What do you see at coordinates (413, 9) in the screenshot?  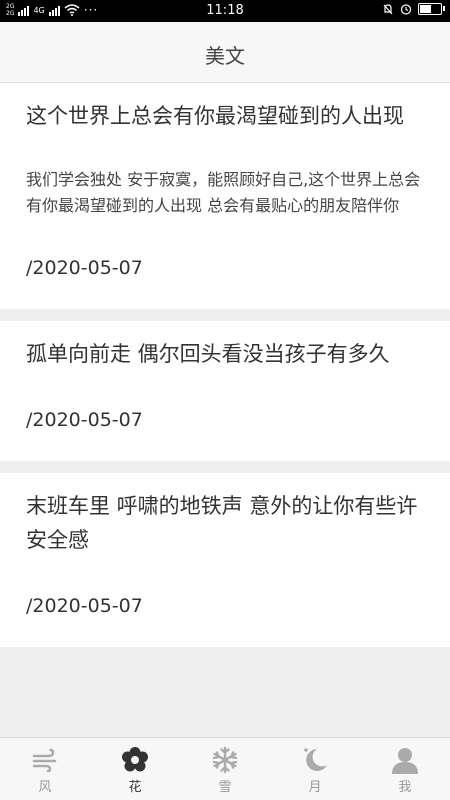 I see `status-right` at bounding box center [413, 9].